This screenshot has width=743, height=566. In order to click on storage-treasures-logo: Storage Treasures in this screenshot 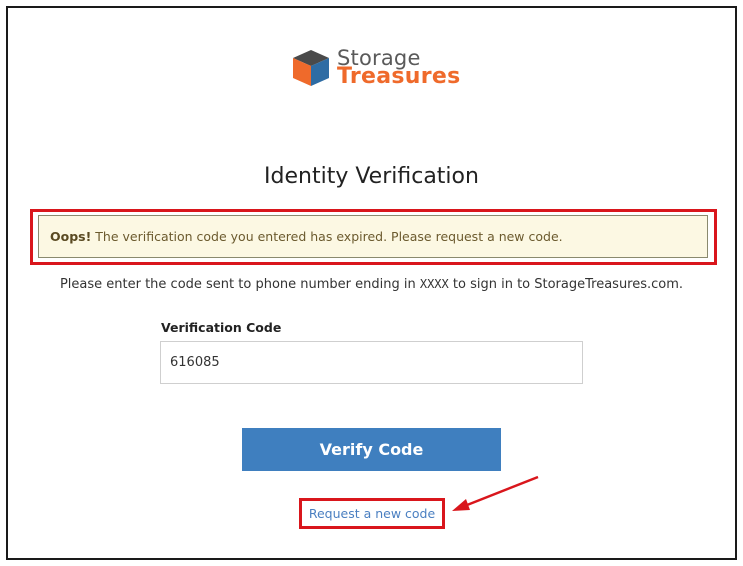, I will do `click(376, 68)`.